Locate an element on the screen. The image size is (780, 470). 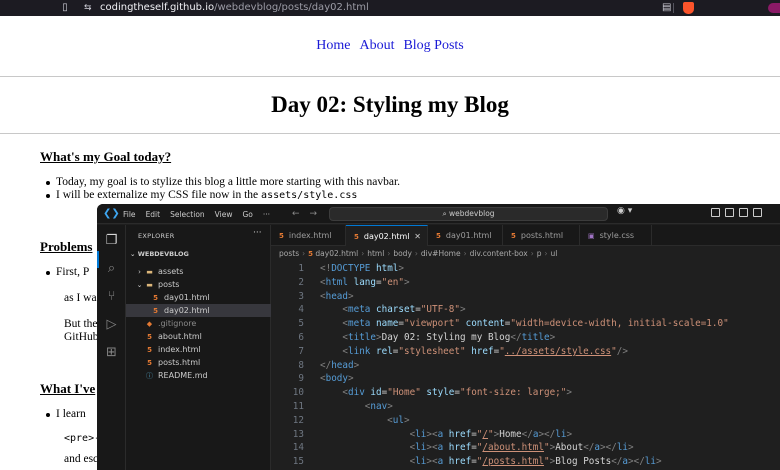
blog-navbar: Home About Blog Posts is located at coordinates (390, 46).